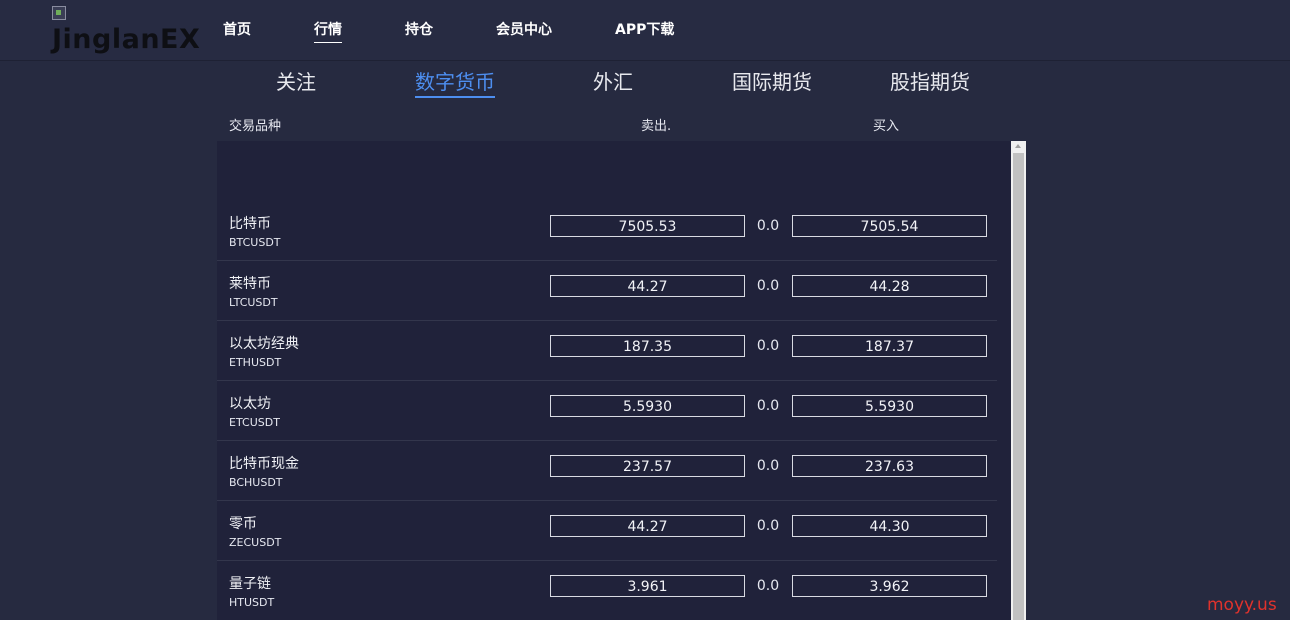  I want to click on vertical-scrollbar, so click(1018, 380).